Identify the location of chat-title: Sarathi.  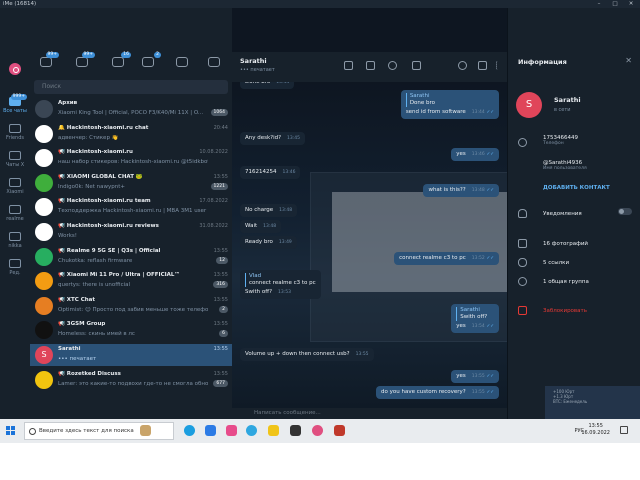
(253, 61).